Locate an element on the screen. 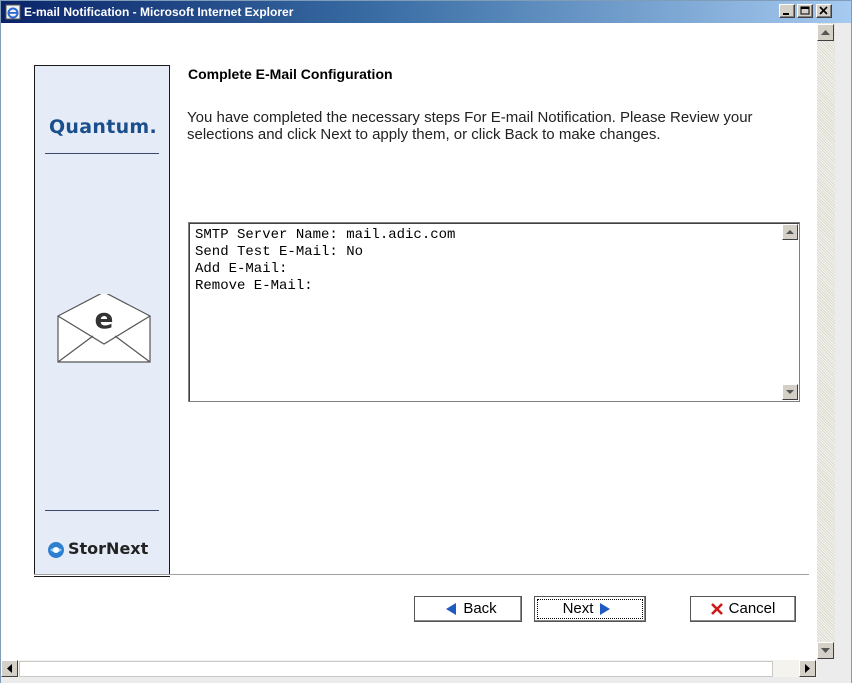  cancel-button: Cancel is located at coordinates (743, 609).